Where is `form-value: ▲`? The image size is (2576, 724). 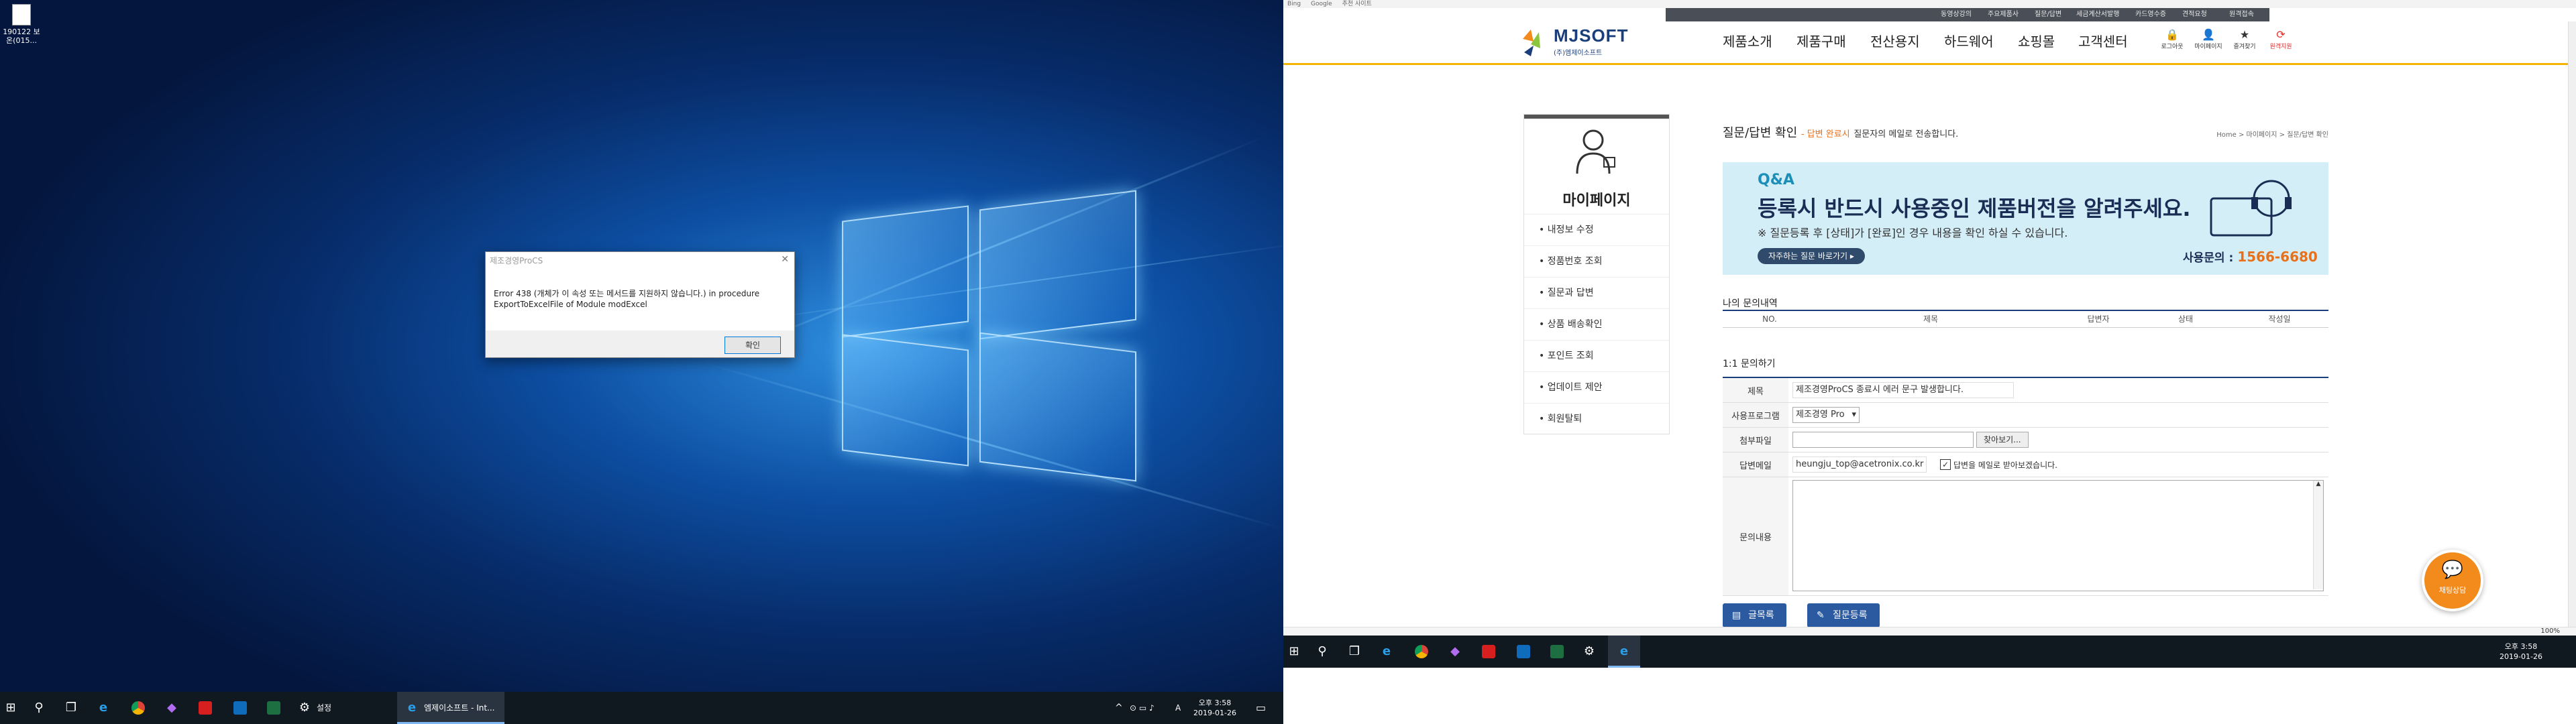 form-value: ▲ is located at coordinates (2060, 536).